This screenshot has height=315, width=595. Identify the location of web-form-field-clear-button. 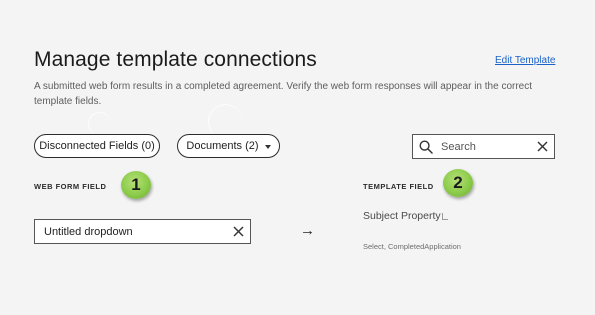
(238, 231).